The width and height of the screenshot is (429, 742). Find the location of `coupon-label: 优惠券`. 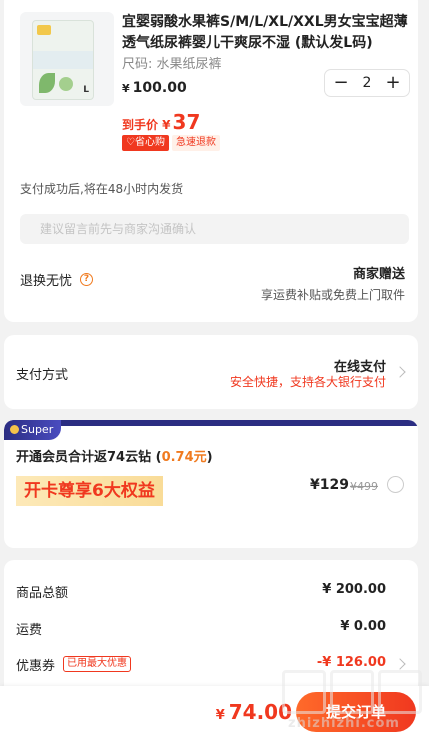

coupon-label: 优惠券 is located at coordinates (36, 666).